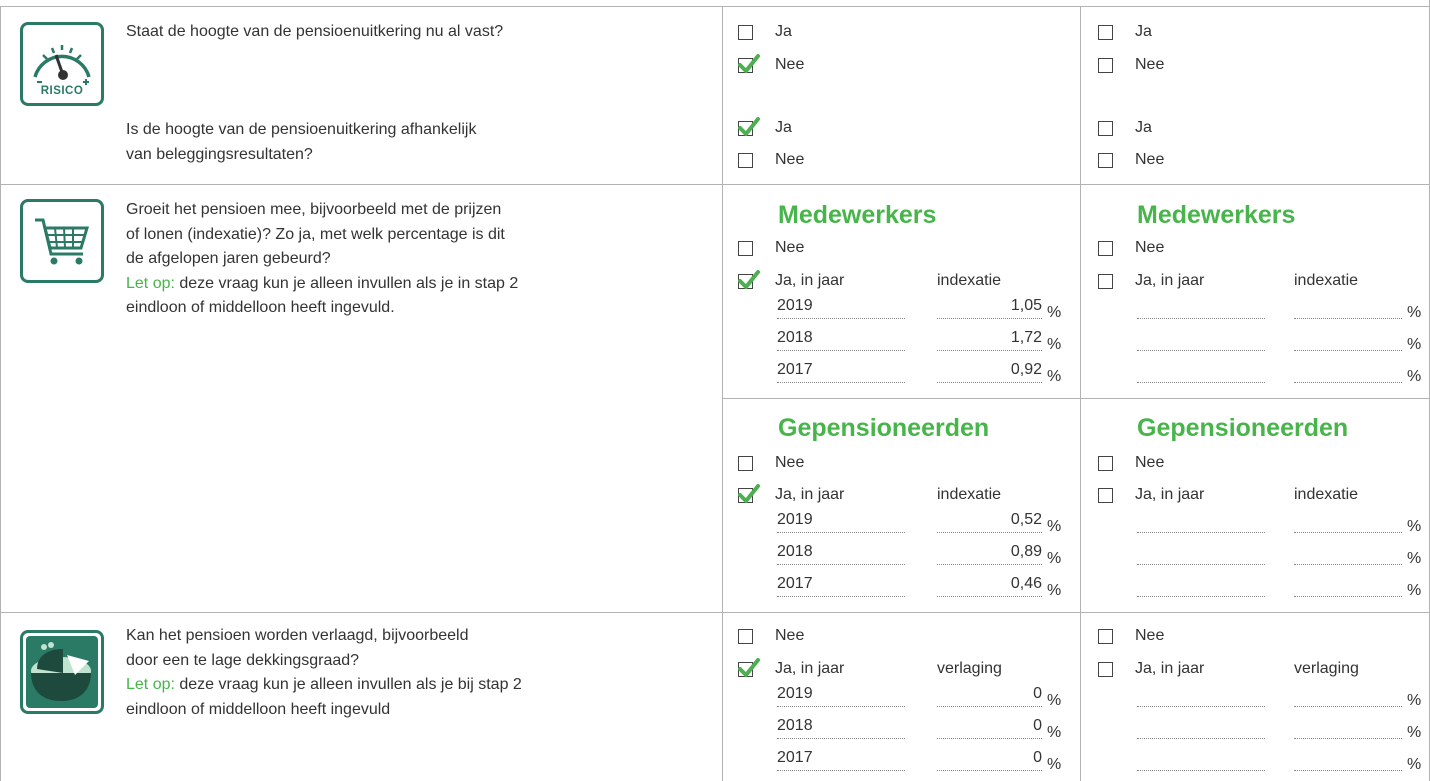  Describe the element at coordinates (1026, 519) in the screenshot. I see `gepensioneerden-value-2019: 0,52` at that location.